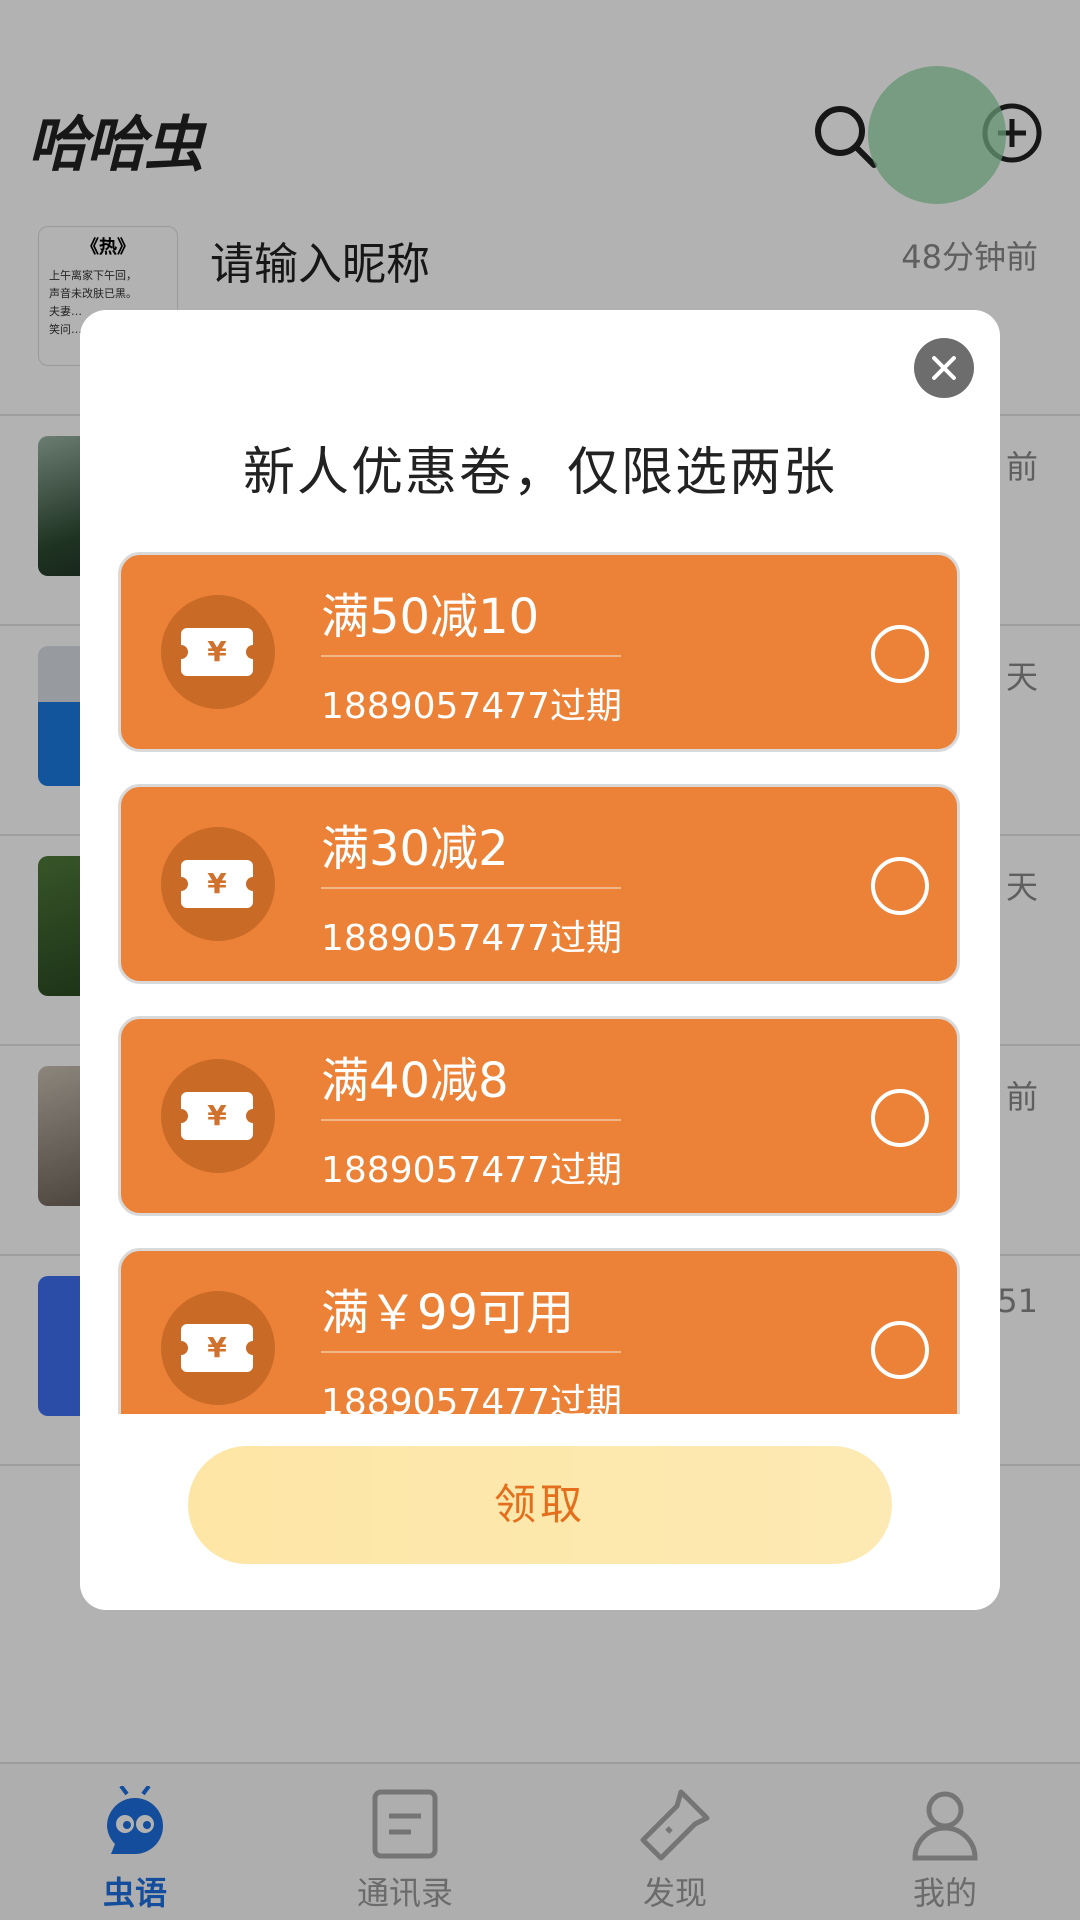  I want to click on coupon-title: 满40减8, so click(415, 1081).